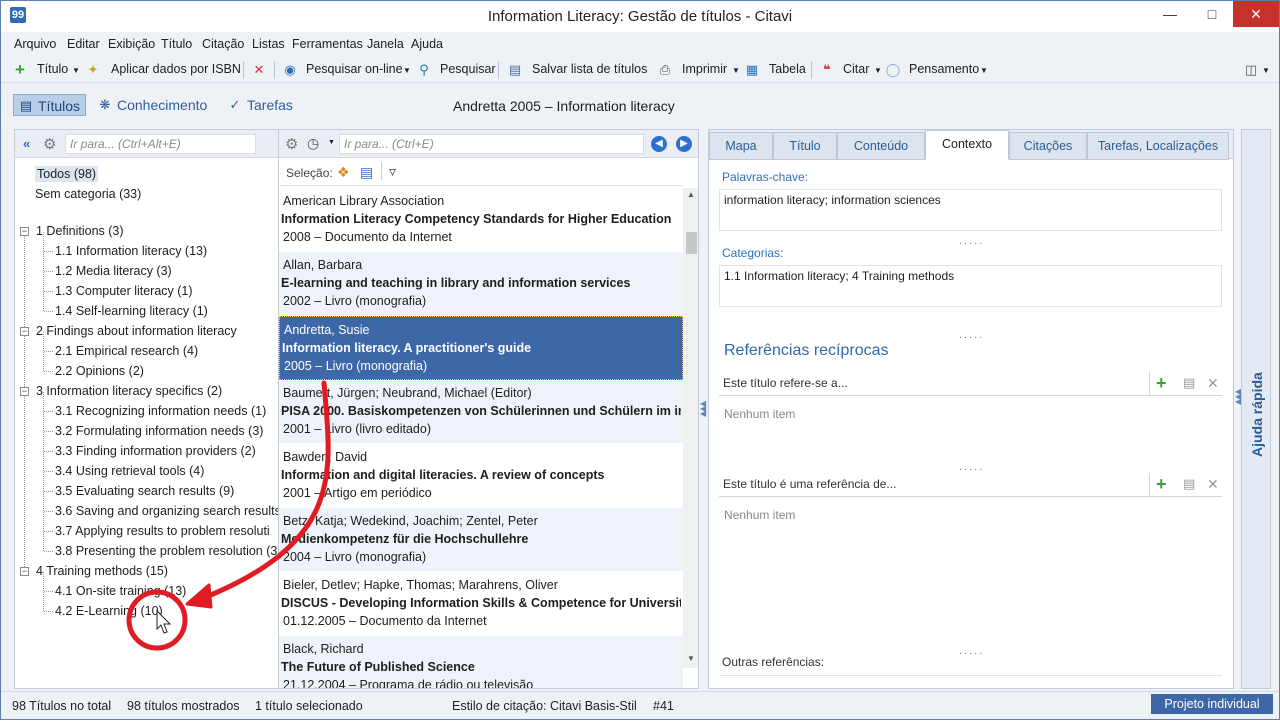 Image resolution: width=1280 pixels, height=721 pixels. I want to click on category-item: 1.2 Media literacy (3), so click(113, 271).